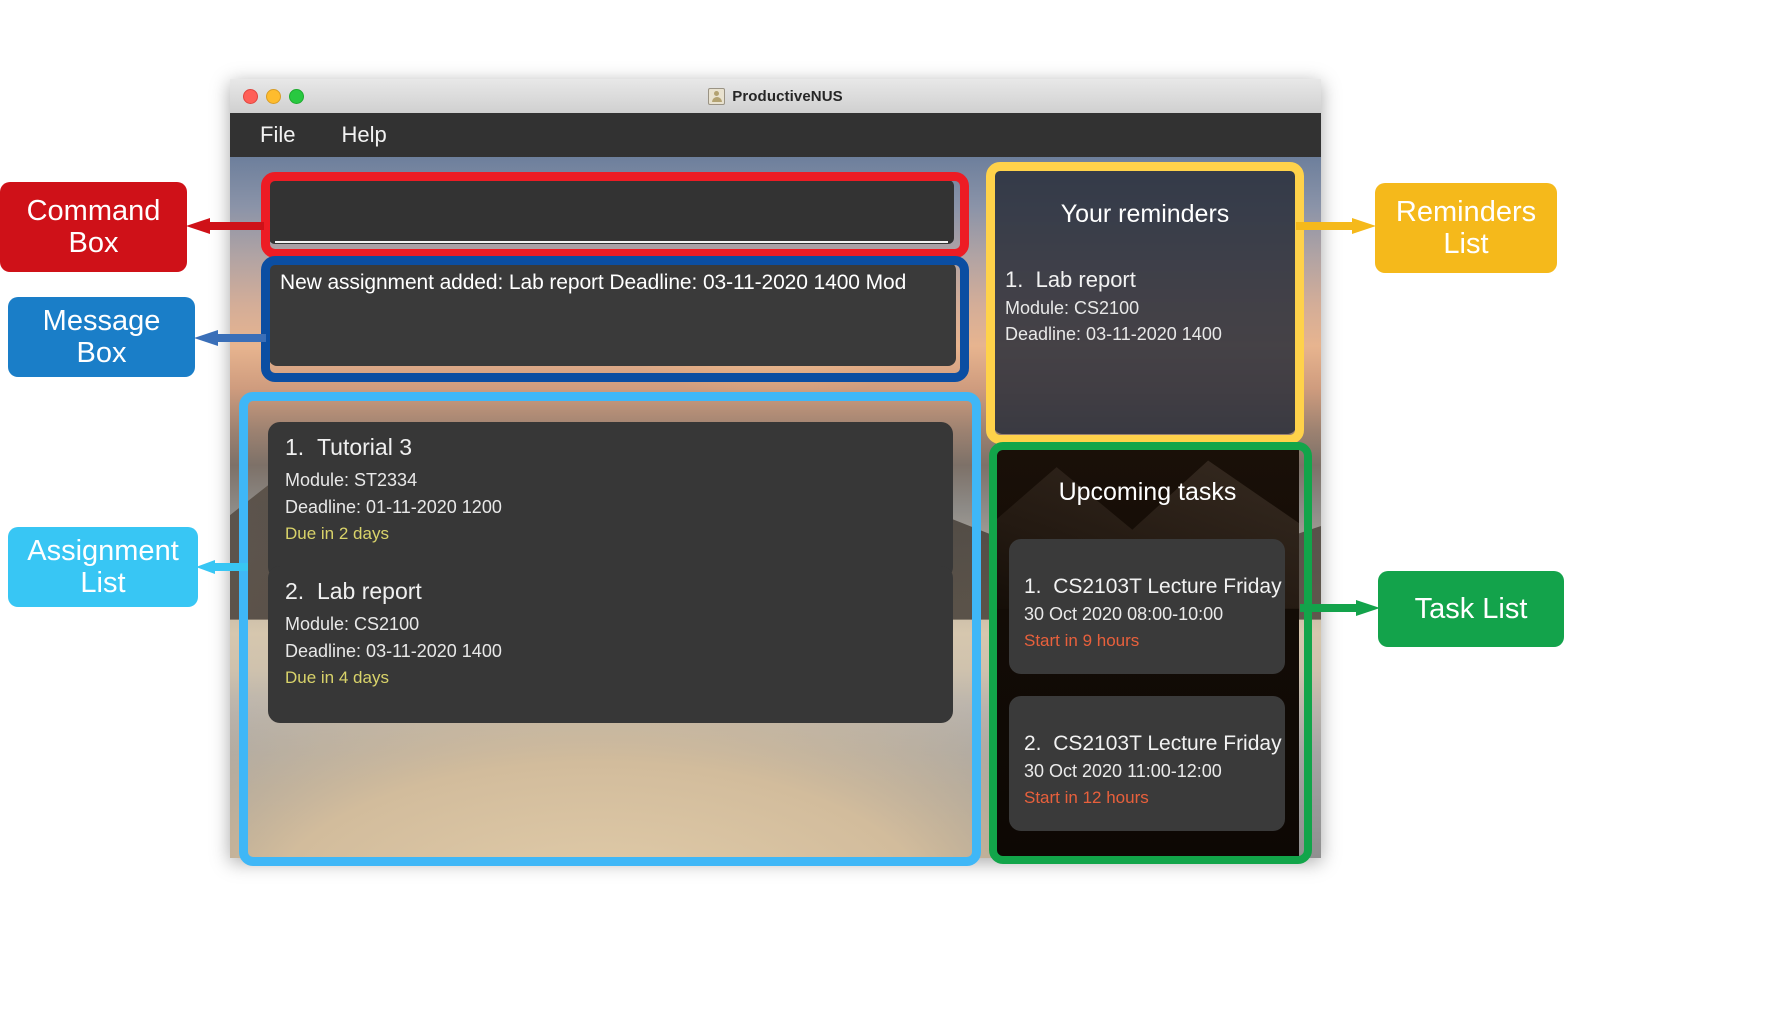 Image resolution: width=1777 pixels, height=1018 pixels. Describe the element at coordinates (1039, 743) in the screenshot. I see `task-index: 2.` at that location.